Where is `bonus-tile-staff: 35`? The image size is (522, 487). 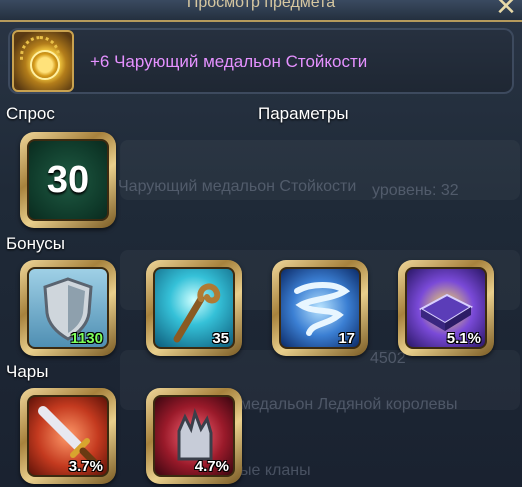 bonus-tile-staff: 35 is located at coordinates (194, 308).